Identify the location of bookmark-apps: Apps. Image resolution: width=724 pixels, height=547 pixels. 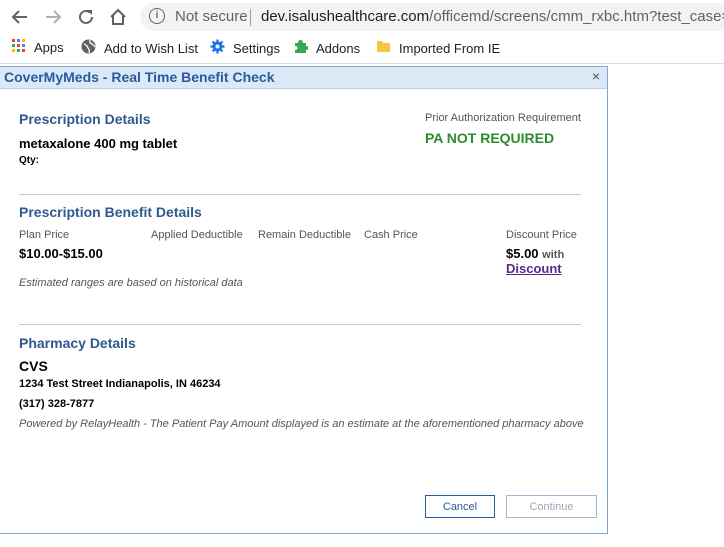
(38, 47).